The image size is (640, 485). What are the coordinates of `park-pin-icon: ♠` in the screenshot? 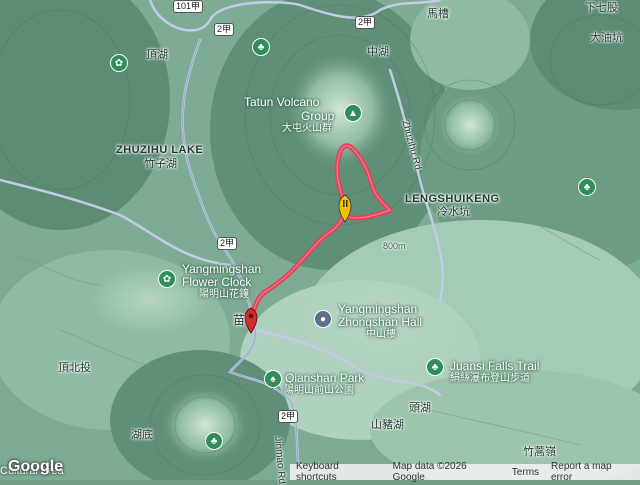 It's located at (273, 379).